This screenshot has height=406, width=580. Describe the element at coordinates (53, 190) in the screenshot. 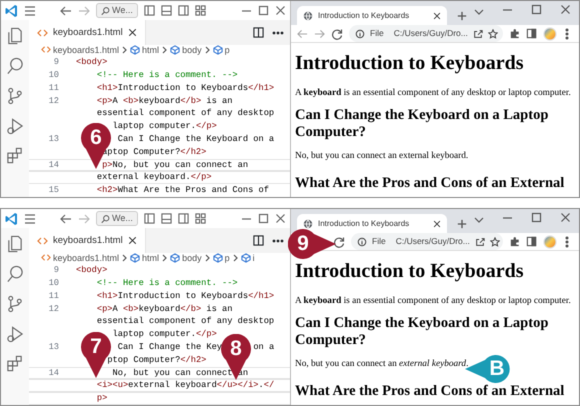

I see `line-number: 15` at that location.